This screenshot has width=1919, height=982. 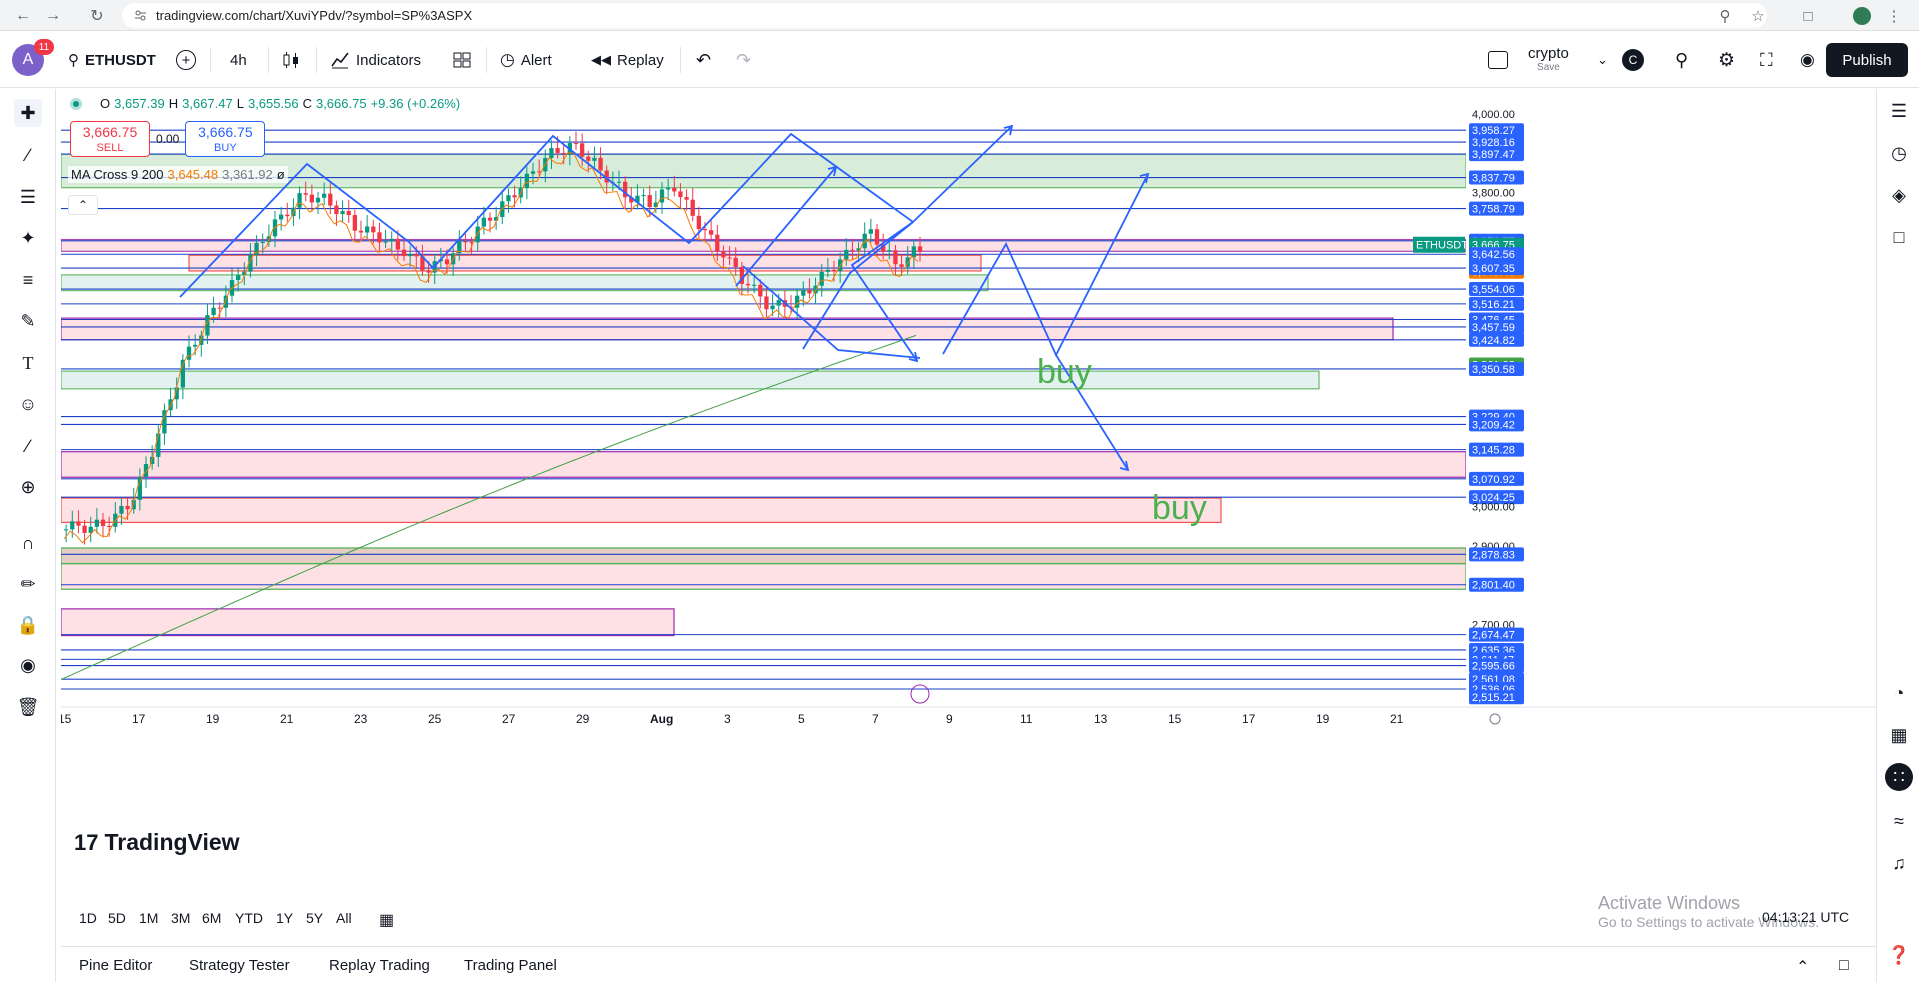 I want to click on tab-pine-editor: Pine Editor, so click(x=115, y=965).